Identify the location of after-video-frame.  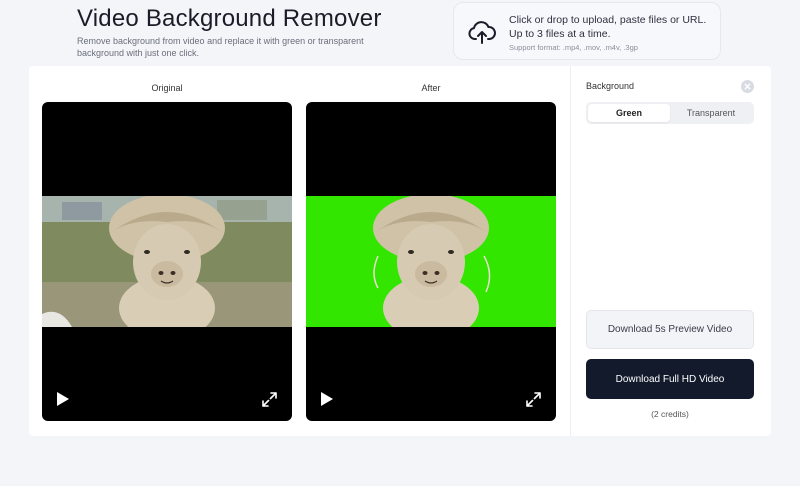
(431, 261).